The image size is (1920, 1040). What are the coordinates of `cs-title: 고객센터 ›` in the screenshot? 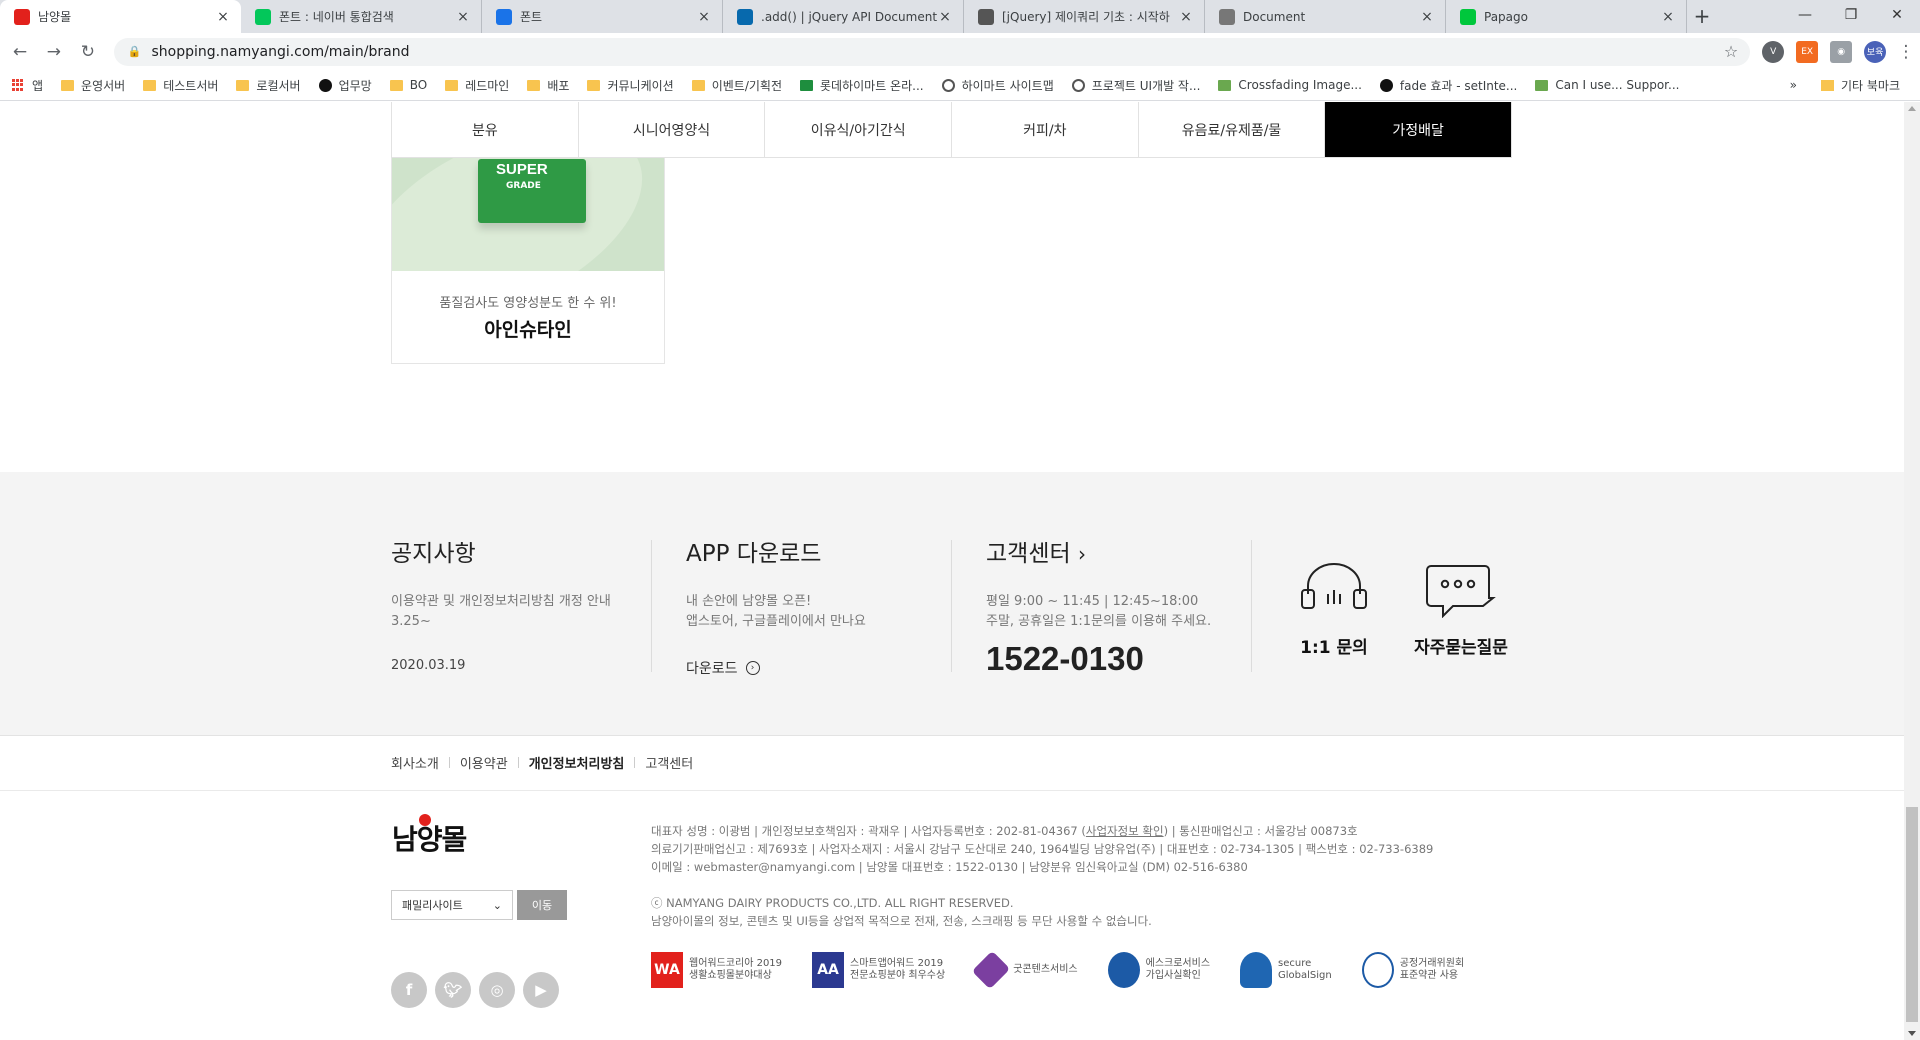 It's located at (1111, 551).